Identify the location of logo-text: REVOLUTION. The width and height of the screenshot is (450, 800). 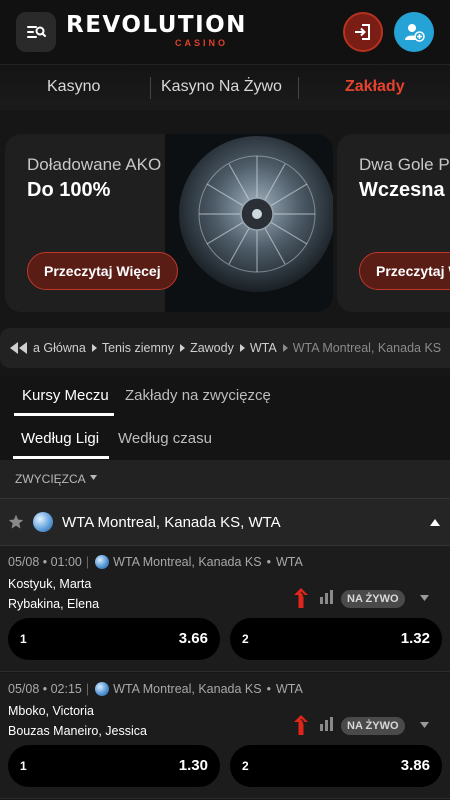
(156, 25).